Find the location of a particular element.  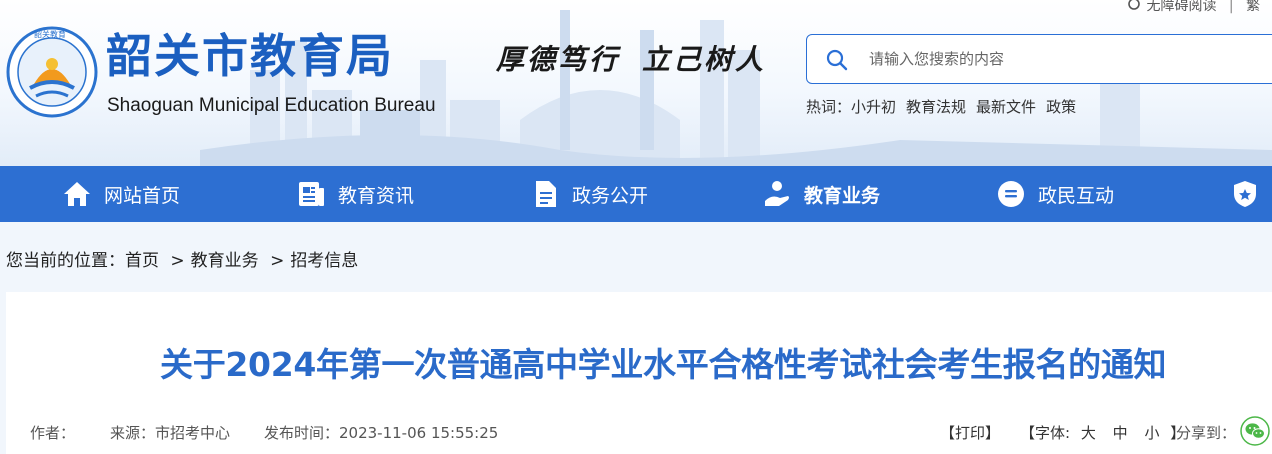

nav-label: 政民互动 is located at coordinates (1076, 195).